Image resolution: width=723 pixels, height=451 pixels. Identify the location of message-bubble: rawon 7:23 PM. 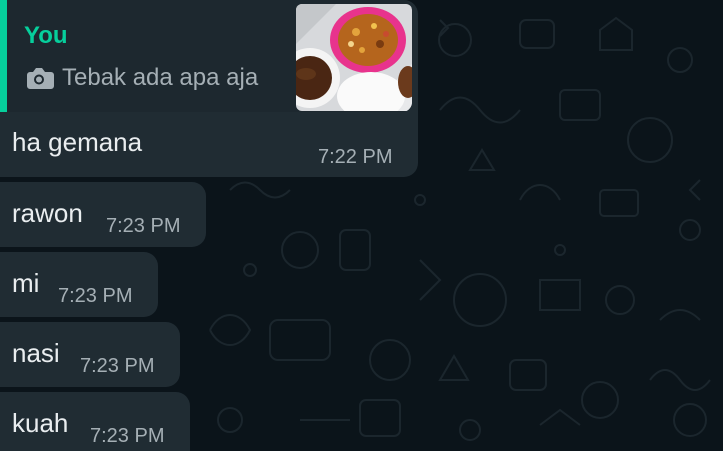
(103, 214).